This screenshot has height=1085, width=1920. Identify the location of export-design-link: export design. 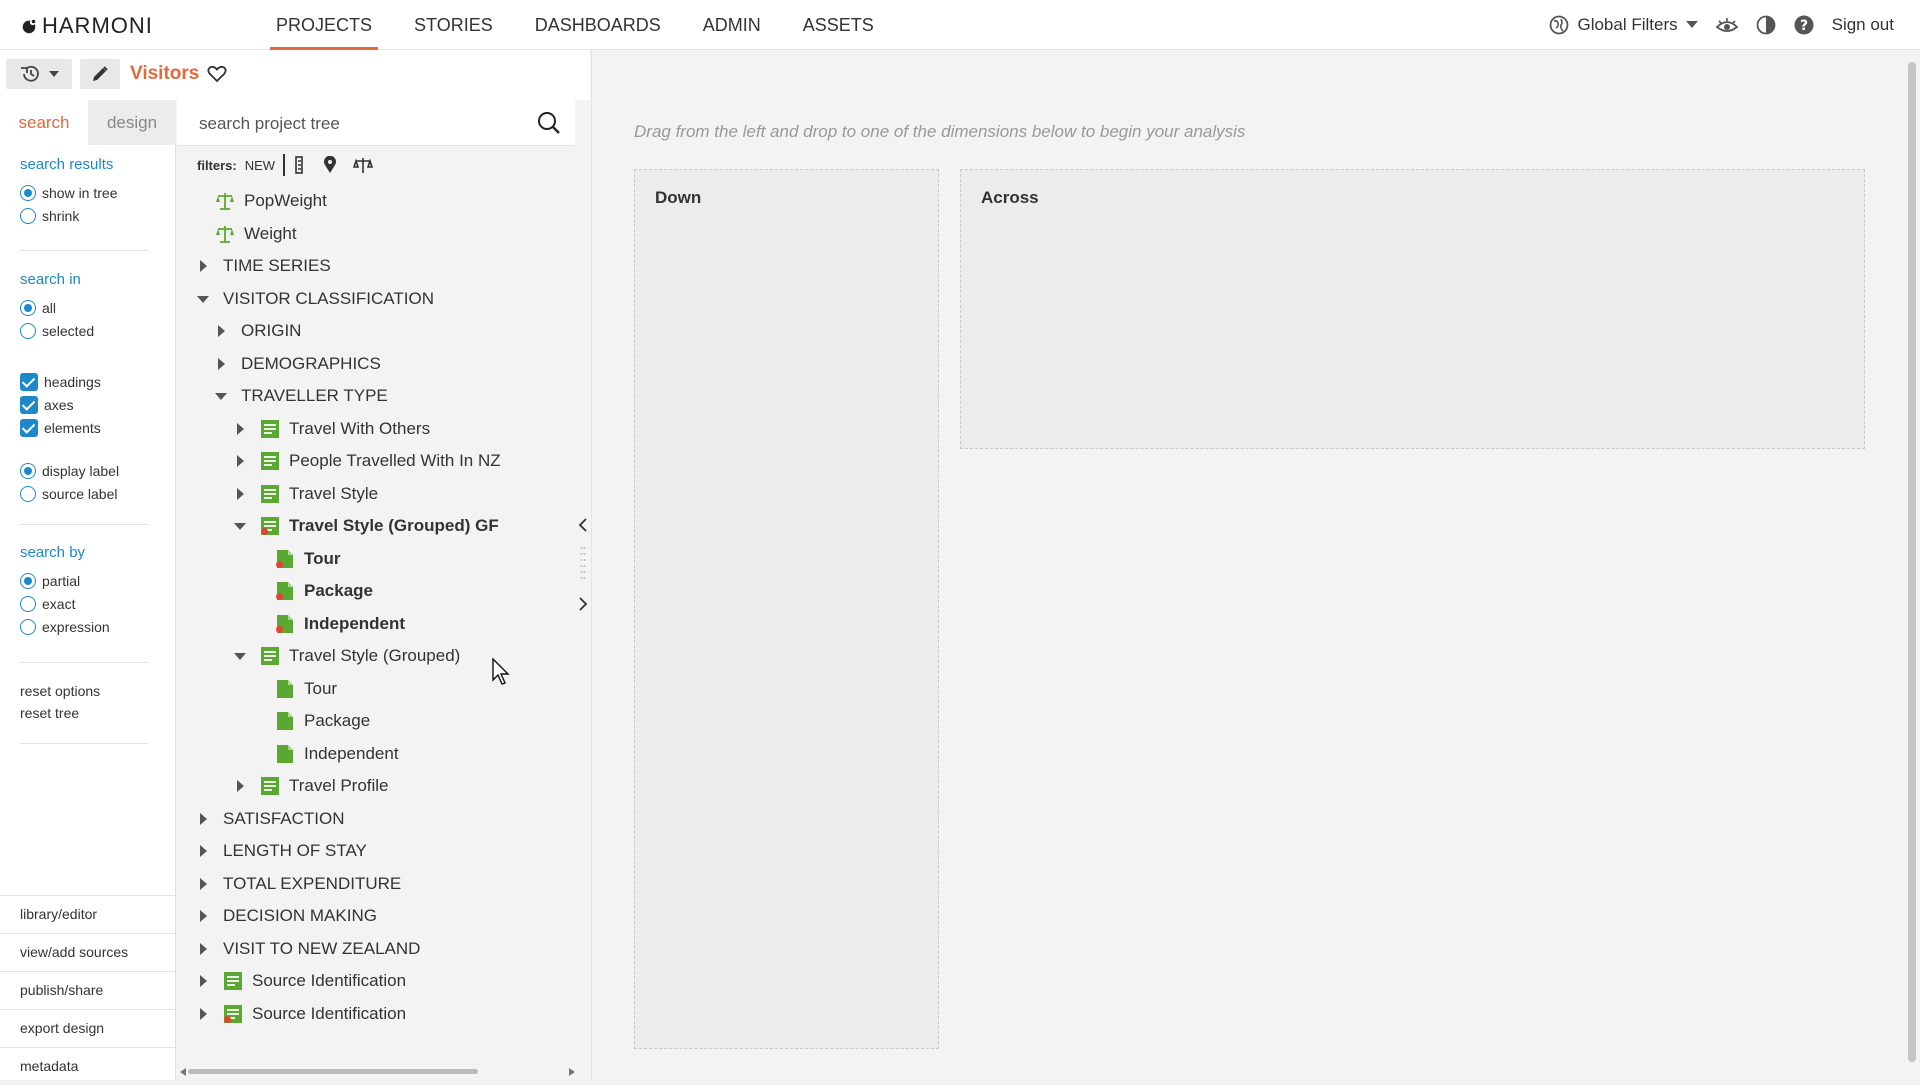
(88, 1028).